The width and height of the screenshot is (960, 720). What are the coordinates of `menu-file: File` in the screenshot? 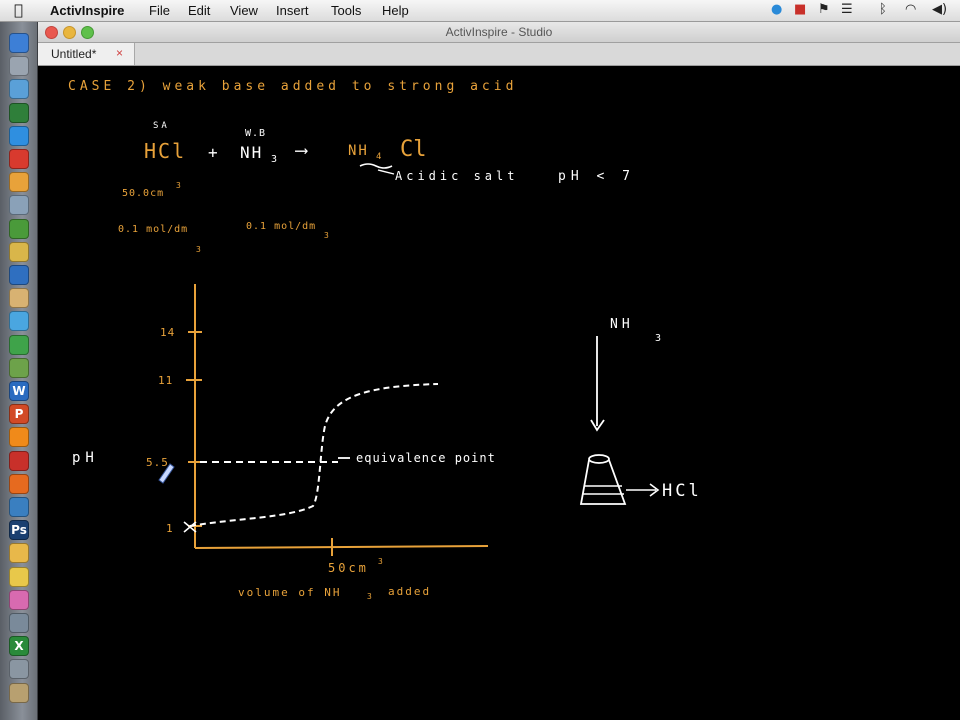 It's located at (159, 10).